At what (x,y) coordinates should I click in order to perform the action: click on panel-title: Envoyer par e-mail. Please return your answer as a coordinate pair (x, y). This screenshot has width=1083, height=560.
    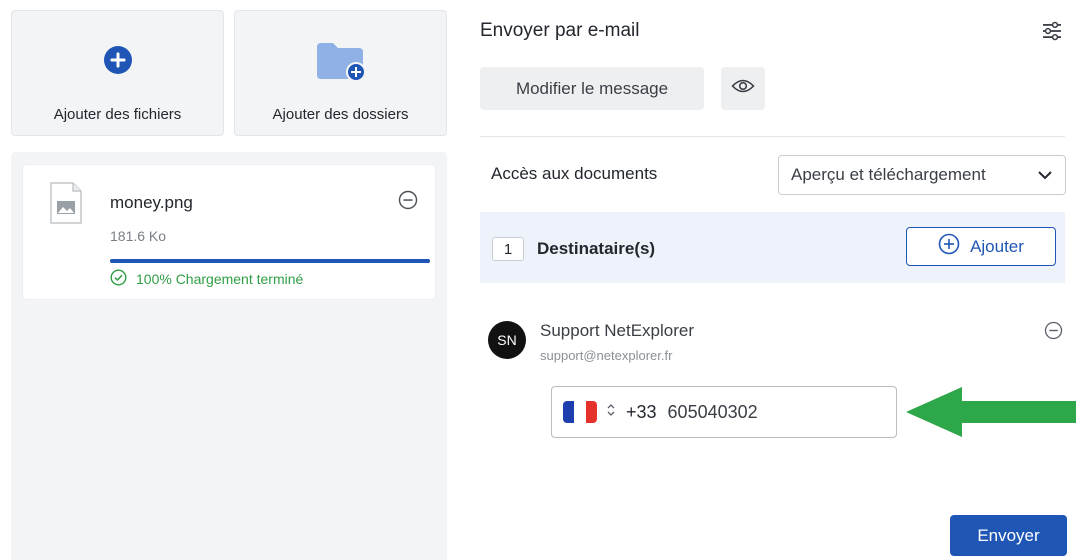
    Looking at the image, I should click on (560, 30).